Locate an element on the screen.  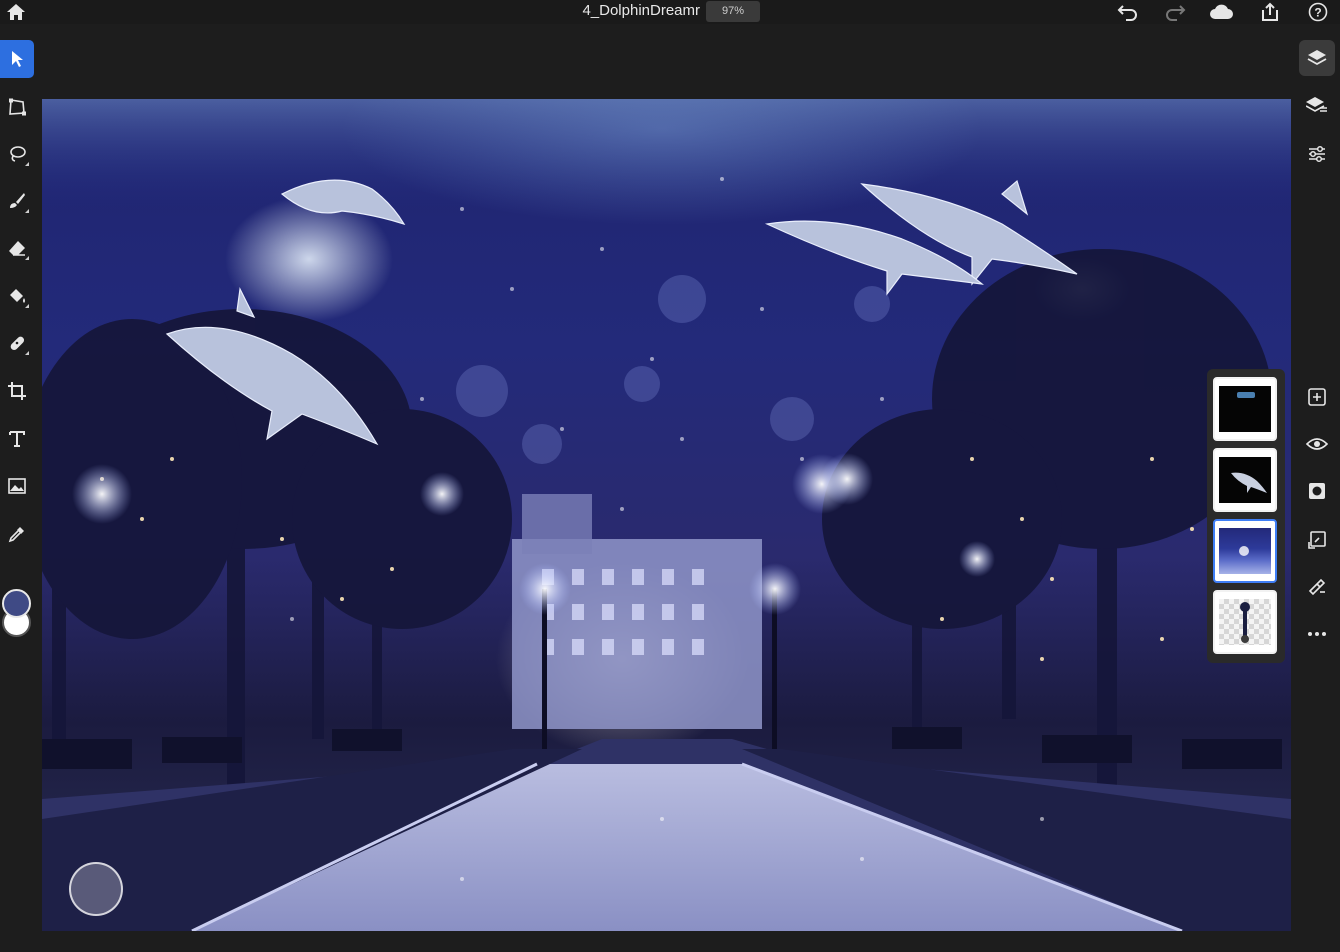
help-icon: ? is located at coordinates (1318, 12).